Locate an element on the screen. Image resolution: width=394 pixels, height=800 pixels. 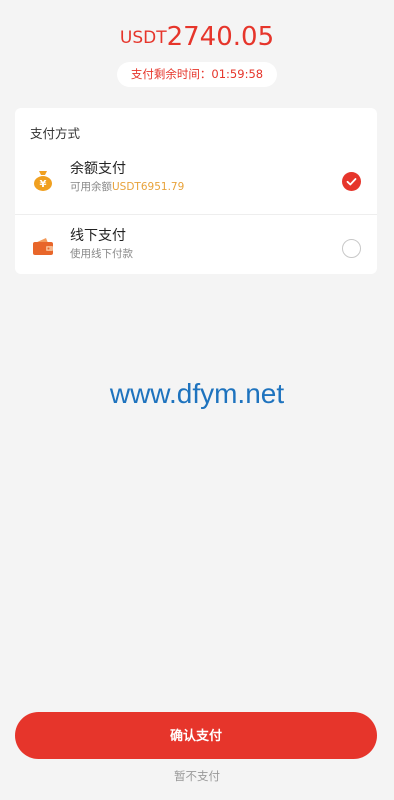
currency-label: USDT is located at coordinates (143, 38).